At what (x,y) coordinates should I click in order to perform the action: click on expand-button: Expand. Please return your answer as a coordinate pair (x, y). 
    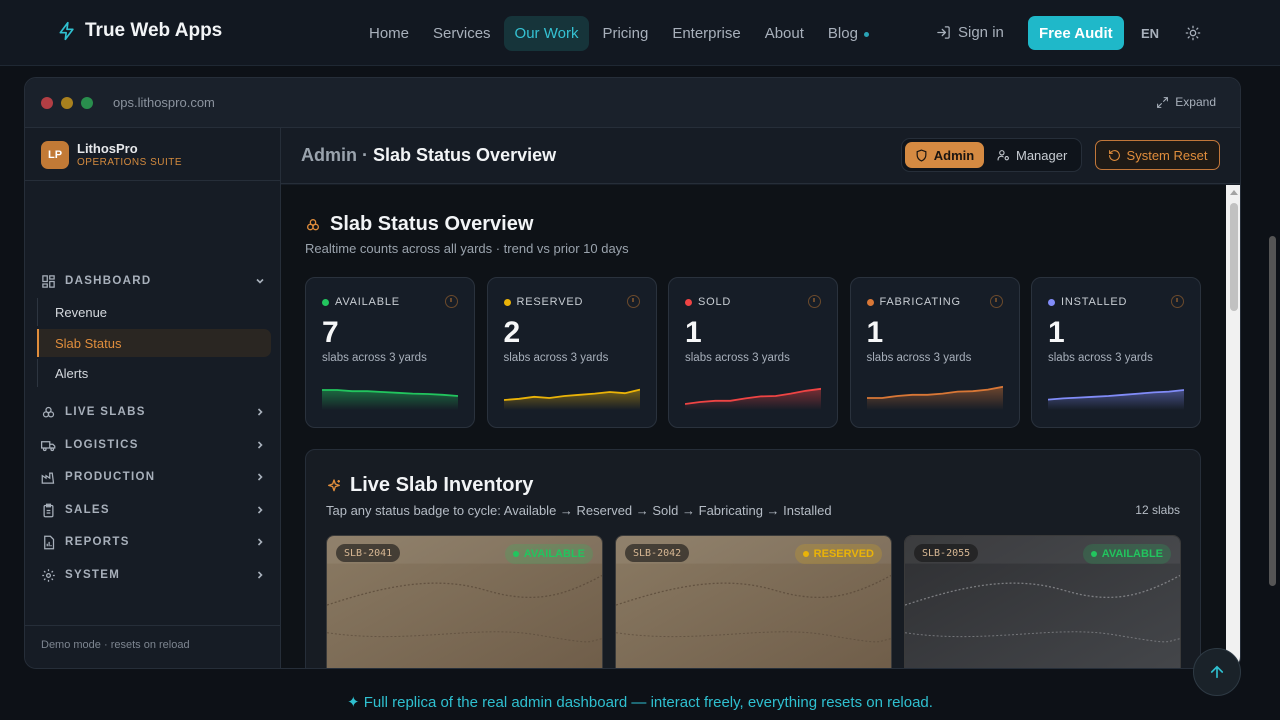
    Looking at the image, I should click on (1186, 102).